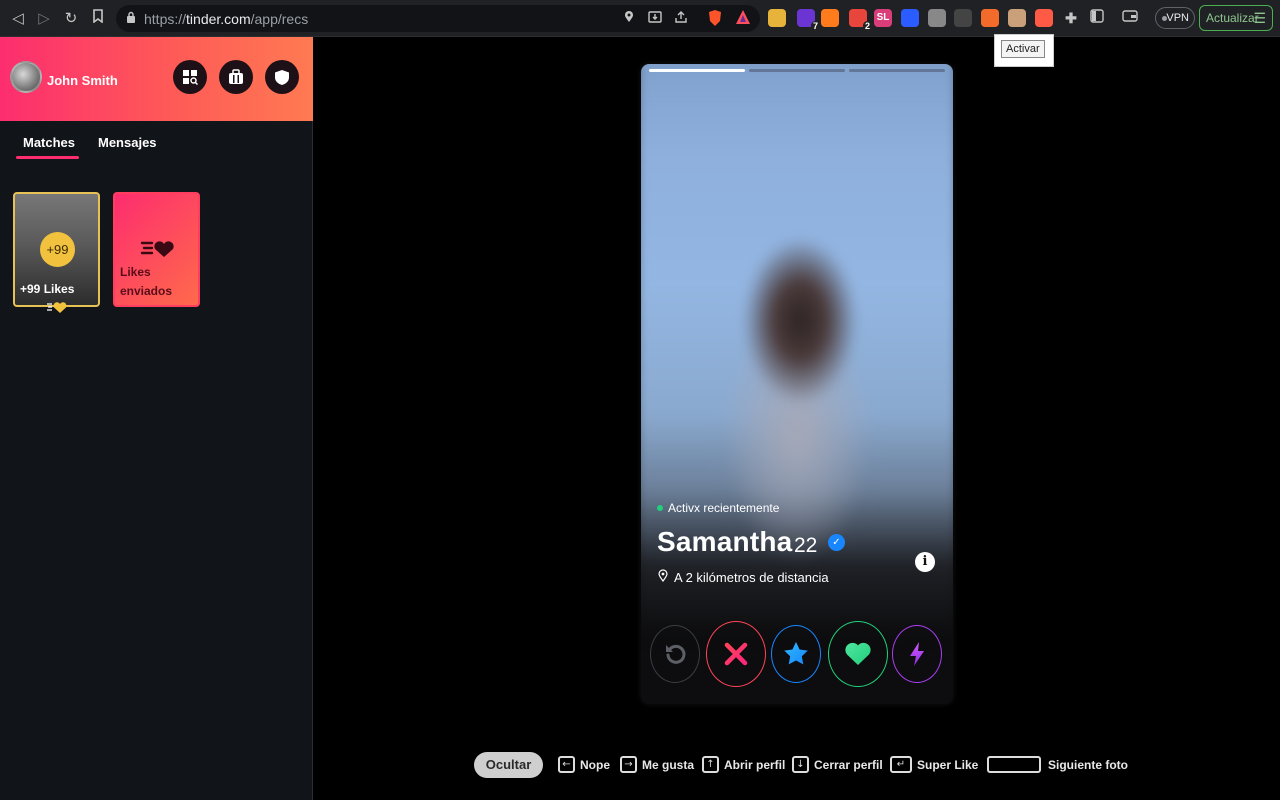  What do you see at coordinates (98, 18) in the screenshot?
I see `bookmark-icon` at bounding box center [98, 18].